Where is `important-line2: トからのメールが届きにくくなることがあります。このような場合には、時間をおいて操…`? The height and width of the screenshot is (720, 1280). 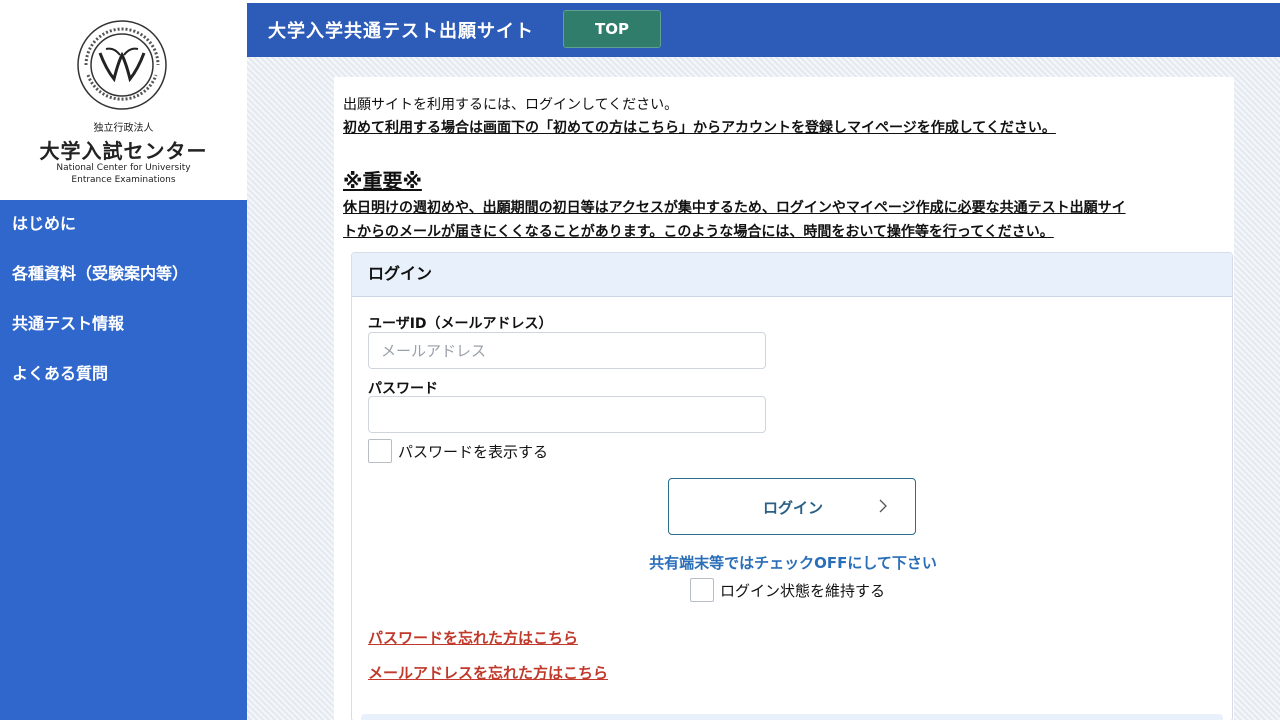 important-line2: トからのメールが届きにくくなることがあります。このような場合には、時間をおいて操… is located at coordinates (698, 232).